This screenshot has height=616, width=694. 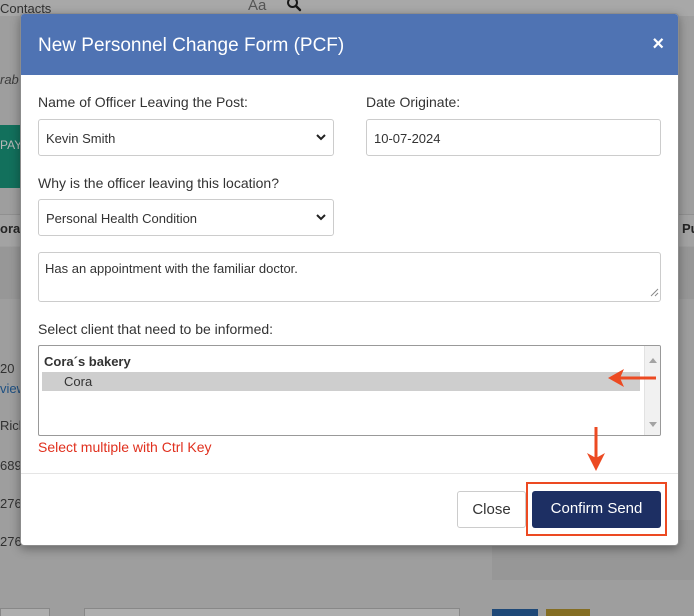 What do you see at coordinates (491, 509) in the screenshot?
I see `close-button: Close` at bounding box center [491, 509].